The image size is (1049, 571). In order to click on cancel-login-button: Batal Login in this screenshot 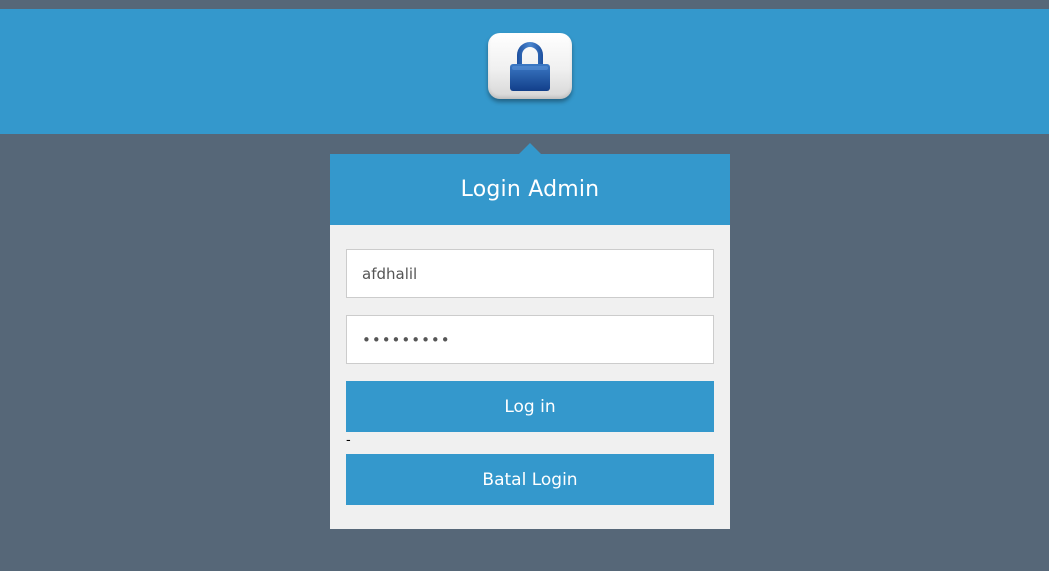, I will do `click(530, 479)`.